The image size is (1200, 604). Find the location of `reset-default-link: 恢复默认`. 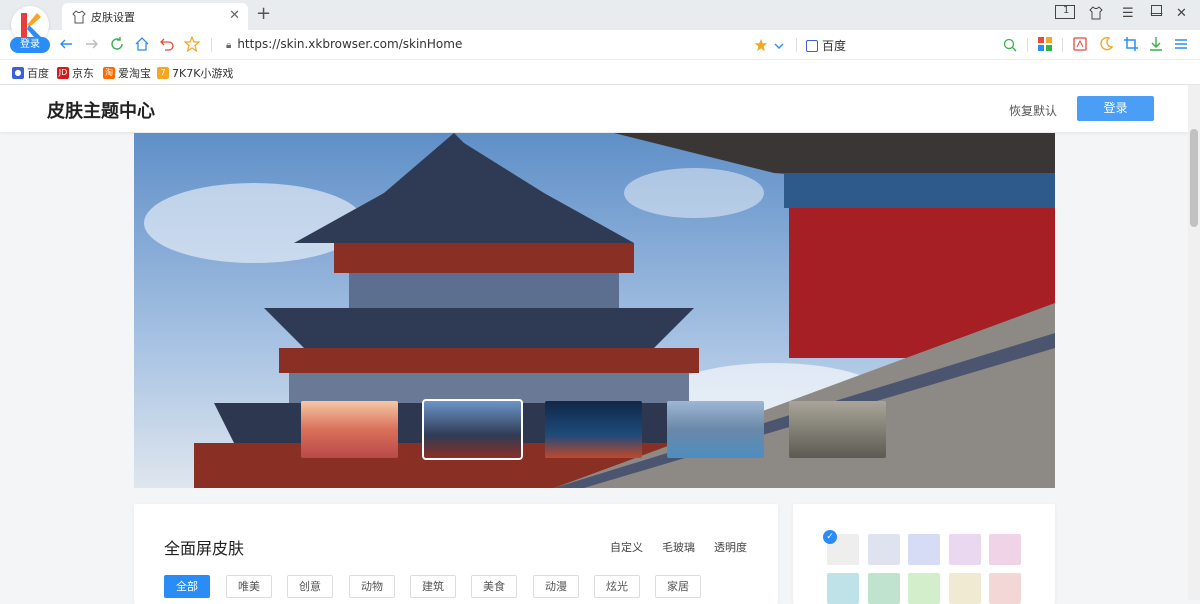

reset-default-link: 恢复默认 is located at coordinates (1033, 110).